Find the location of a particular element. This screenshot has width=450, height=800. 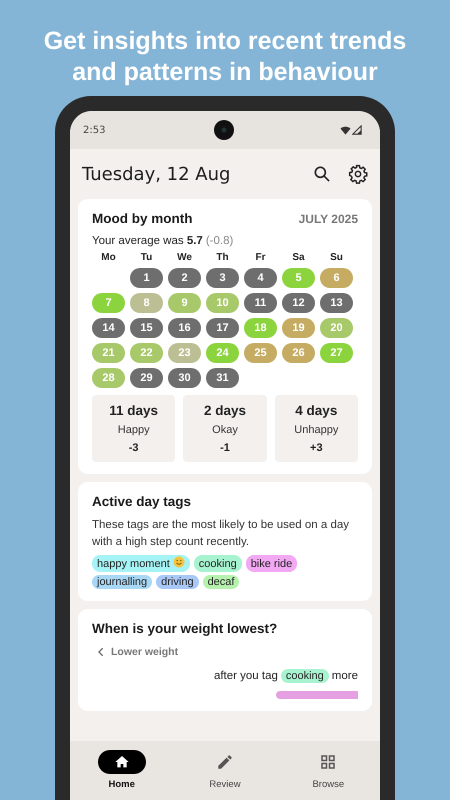

calendar-day: 1 is located at coordinates (146, 278).